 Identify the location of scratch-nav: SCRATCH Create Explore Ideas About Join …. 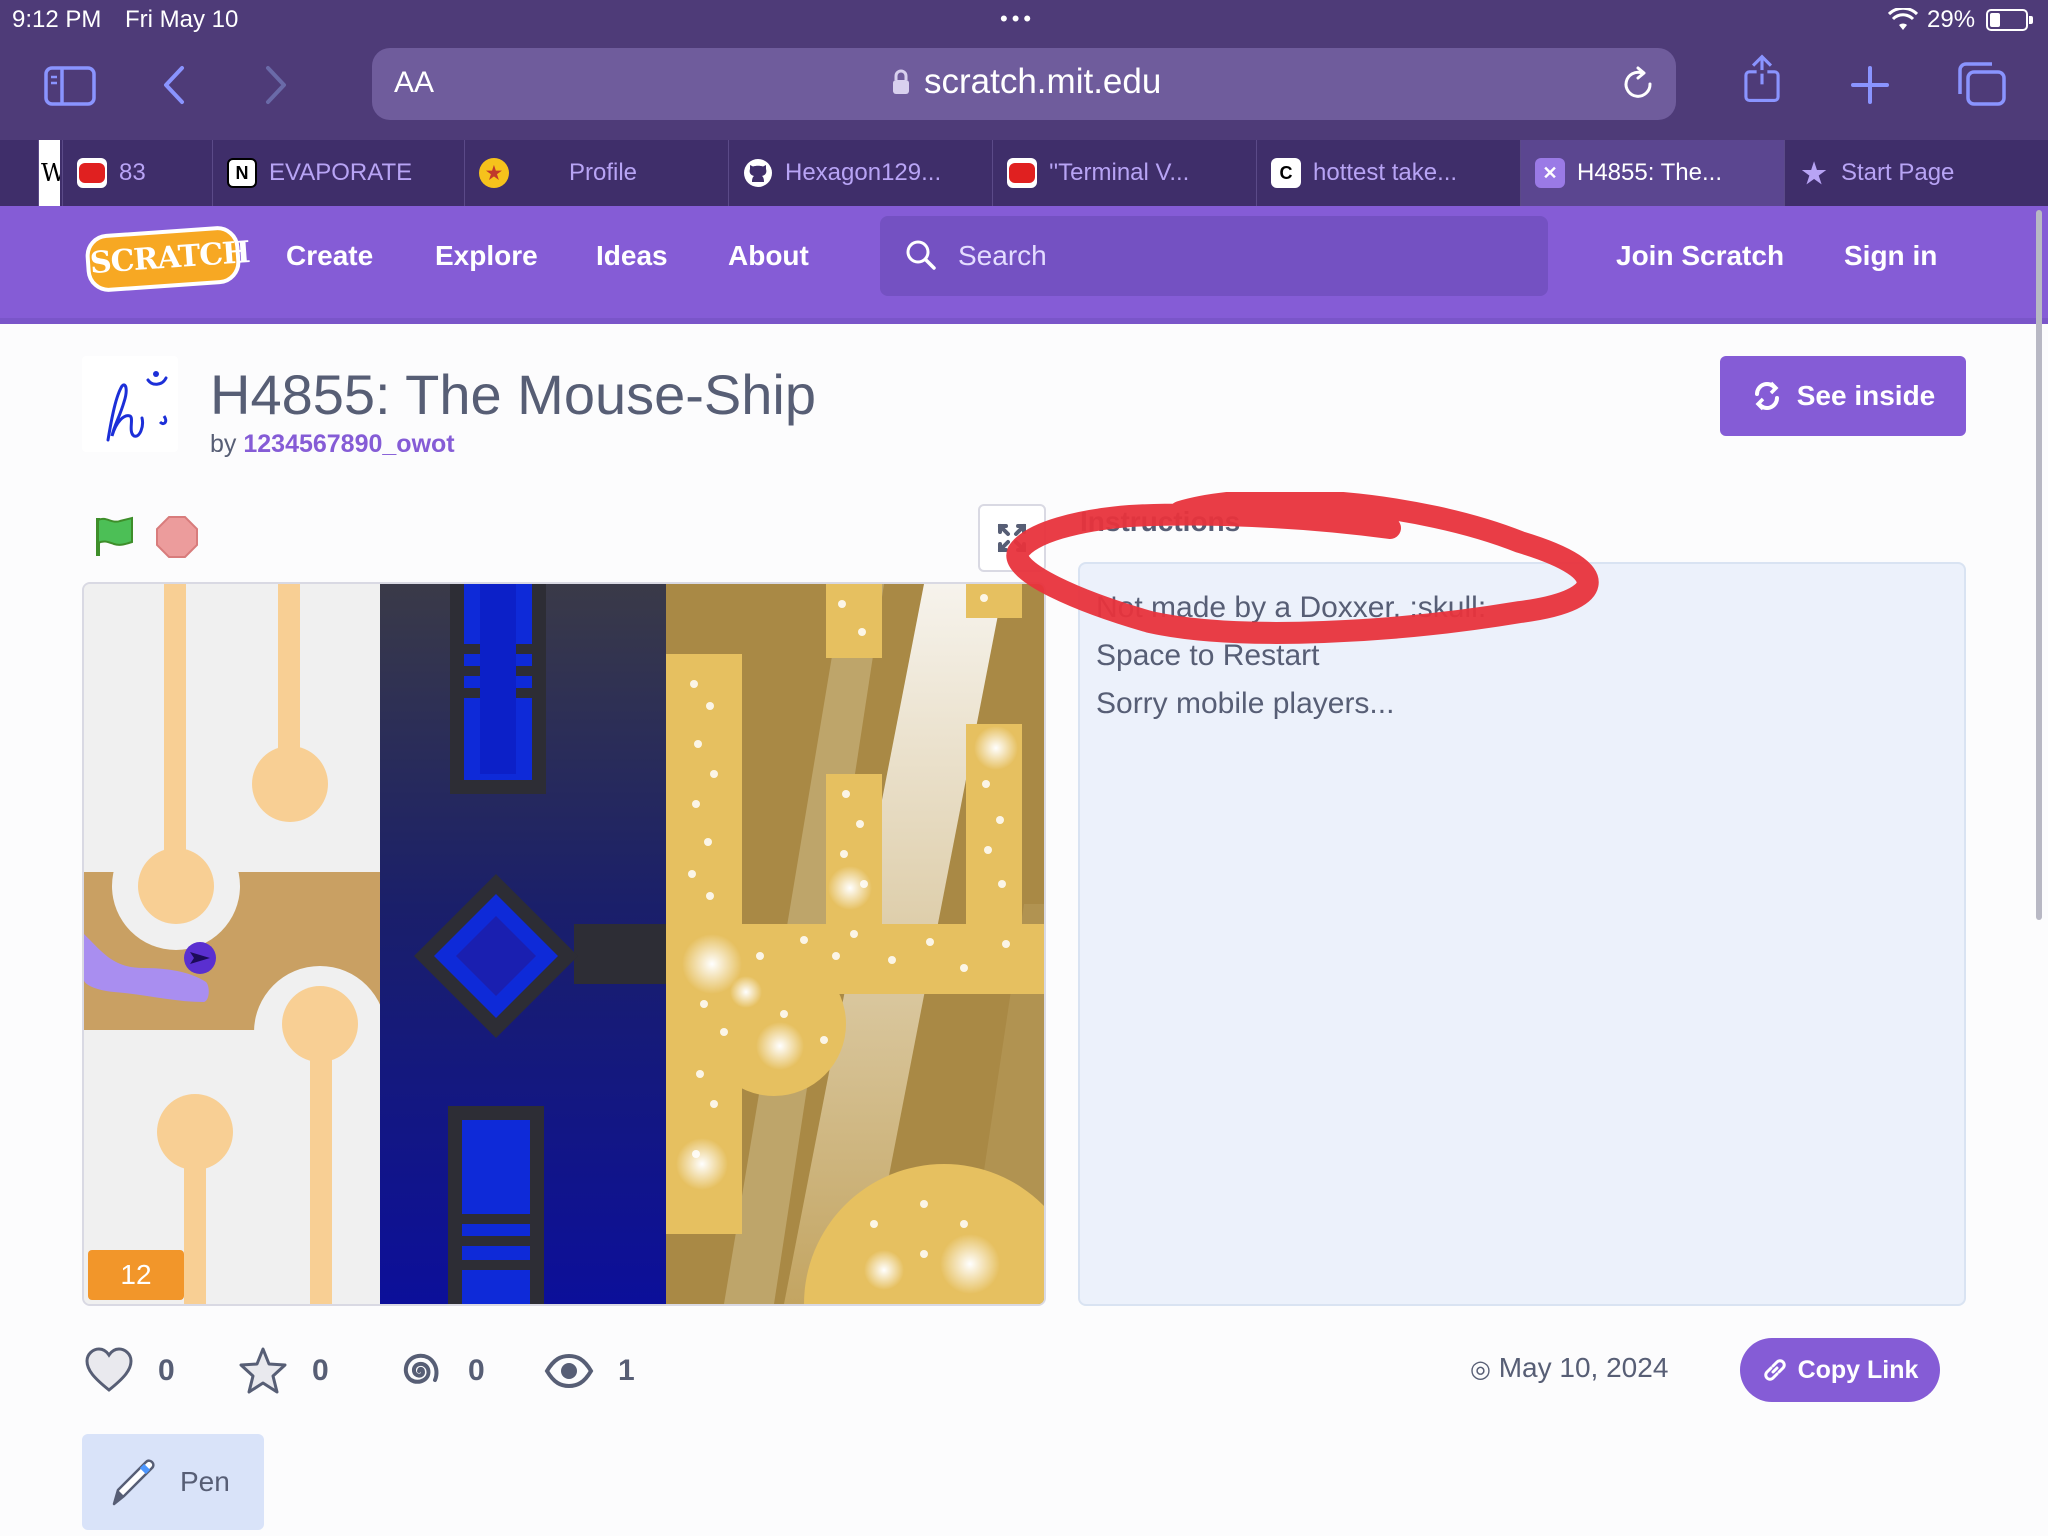
(1024, 265).